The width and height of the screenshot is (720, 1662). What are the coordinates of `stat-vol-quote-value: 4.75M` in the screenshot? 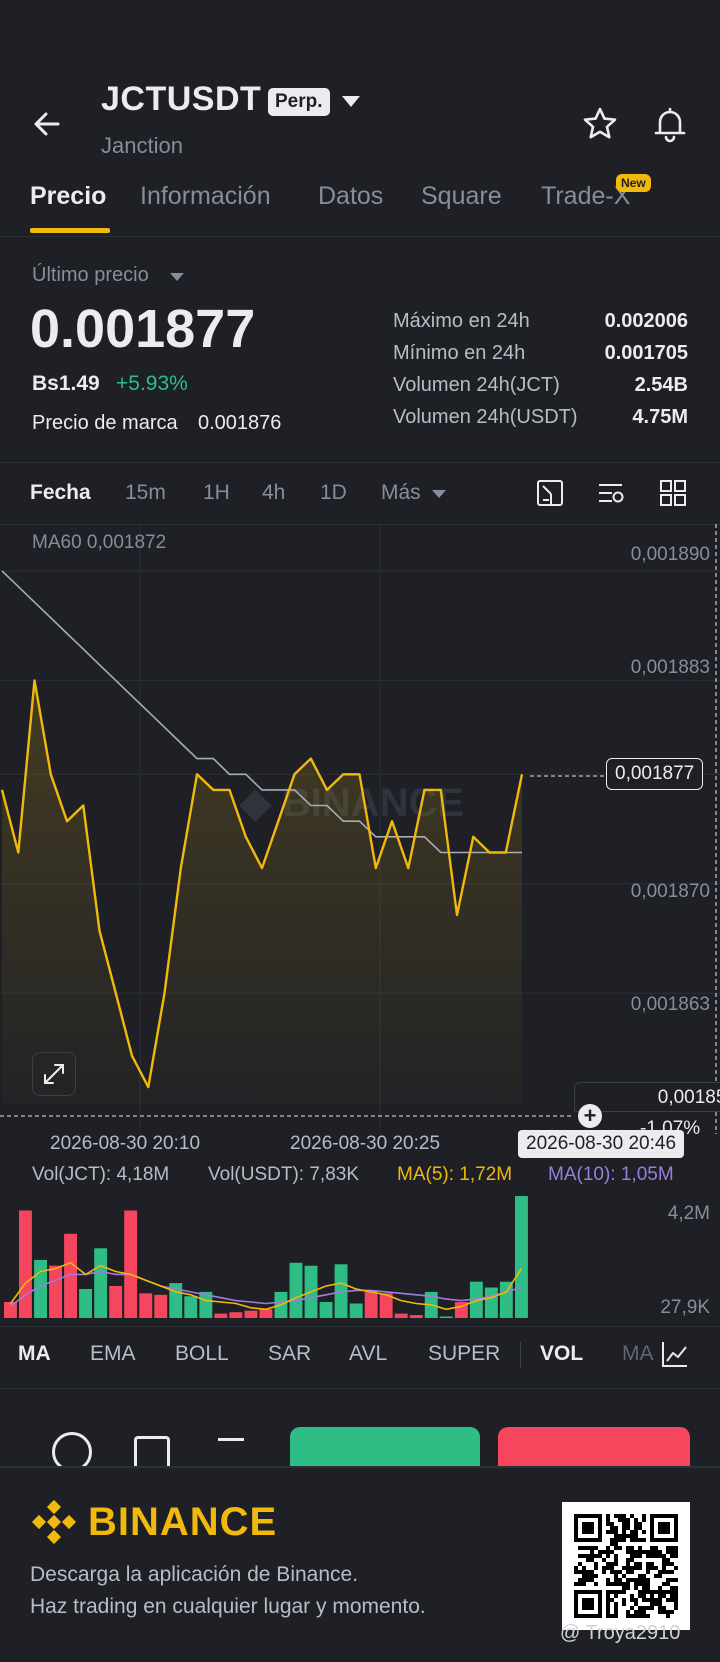 It's located at (660, 417).